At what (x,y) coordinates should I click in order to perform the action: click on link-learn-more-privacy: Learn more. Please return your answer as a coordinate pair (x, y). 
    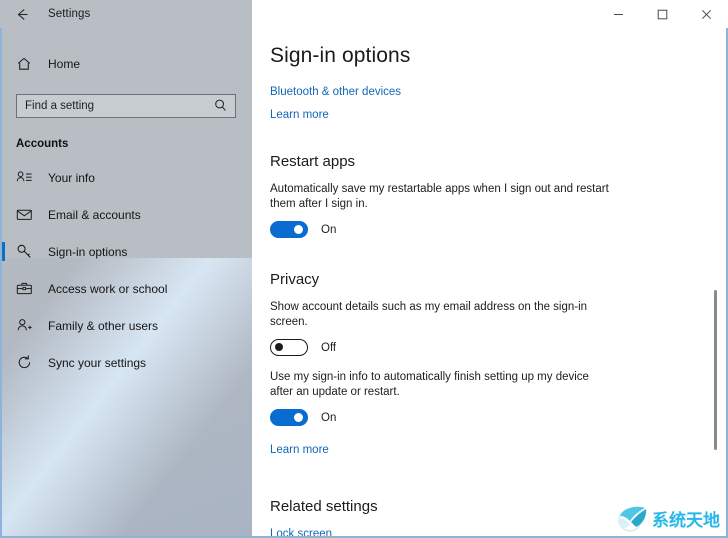
    Looking at the image, I should click on (498, 450).